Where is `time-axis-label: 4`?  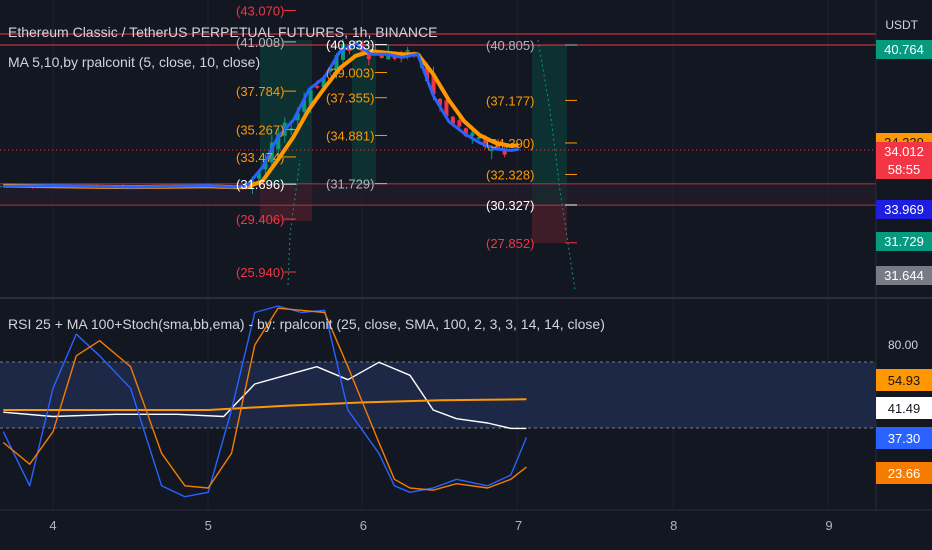 time-axis-label: 4 is located at coordinates (52, 525).